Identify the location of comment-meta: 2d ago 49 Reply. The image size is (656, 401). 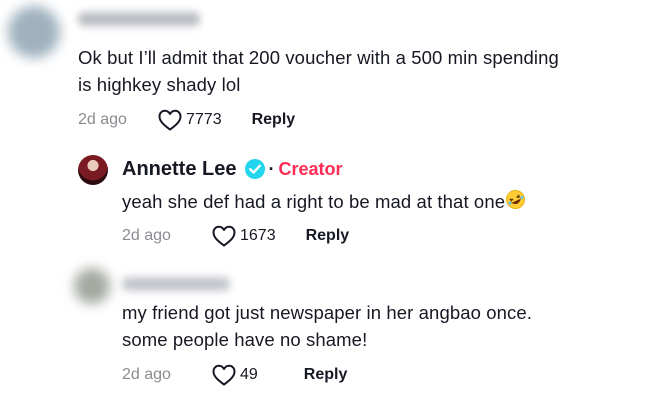
(234, 375).